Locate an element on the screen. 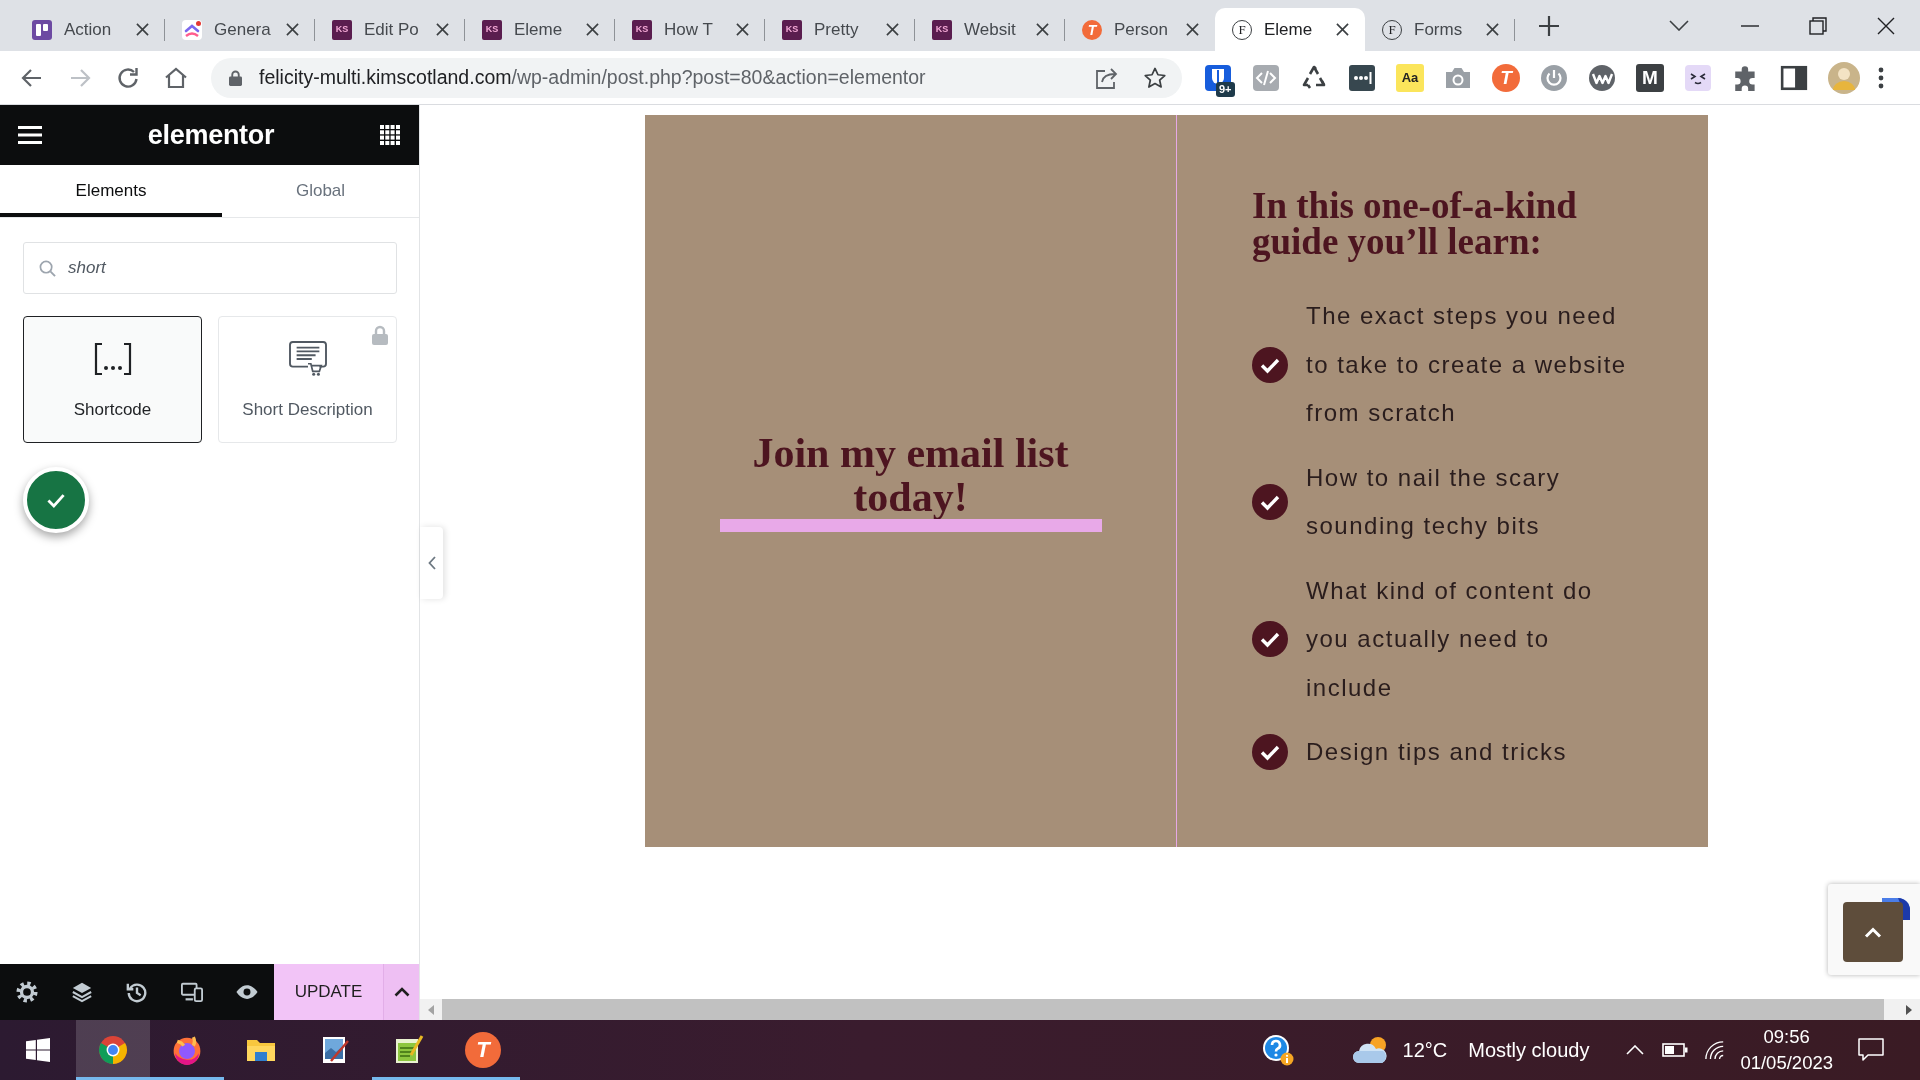  url-text: felicity-multi.kimscotland.com/wp-admin/post.php?post=80&action=elementor is located at coordinates (677, 77).